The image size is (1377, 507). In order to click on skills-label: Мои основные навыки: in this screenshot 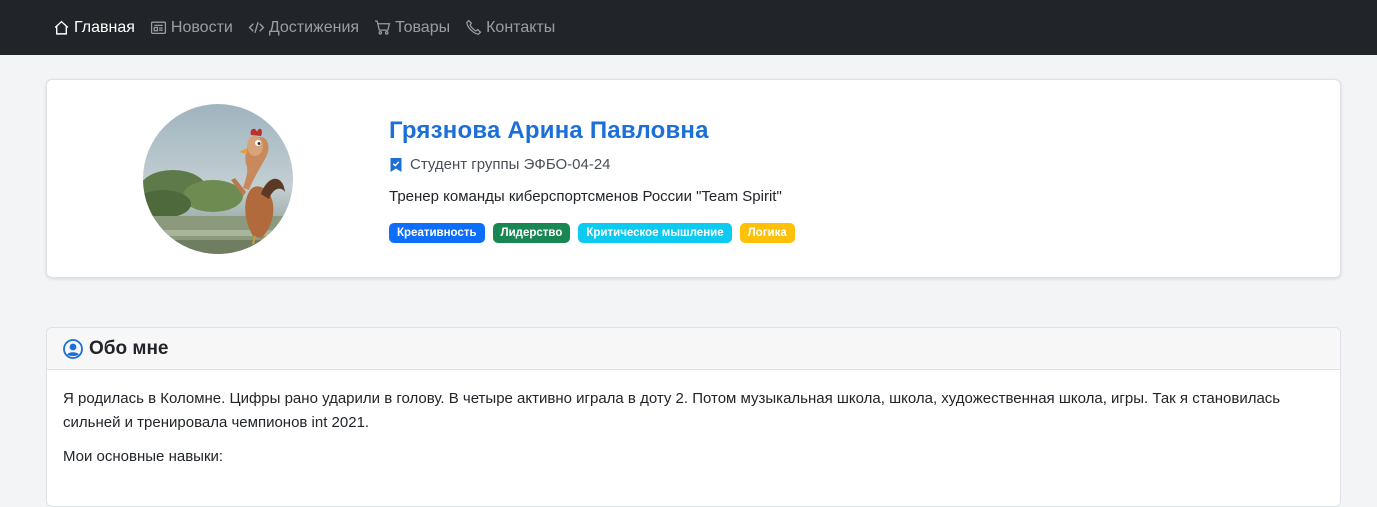, I will do `click(143, 456)`.